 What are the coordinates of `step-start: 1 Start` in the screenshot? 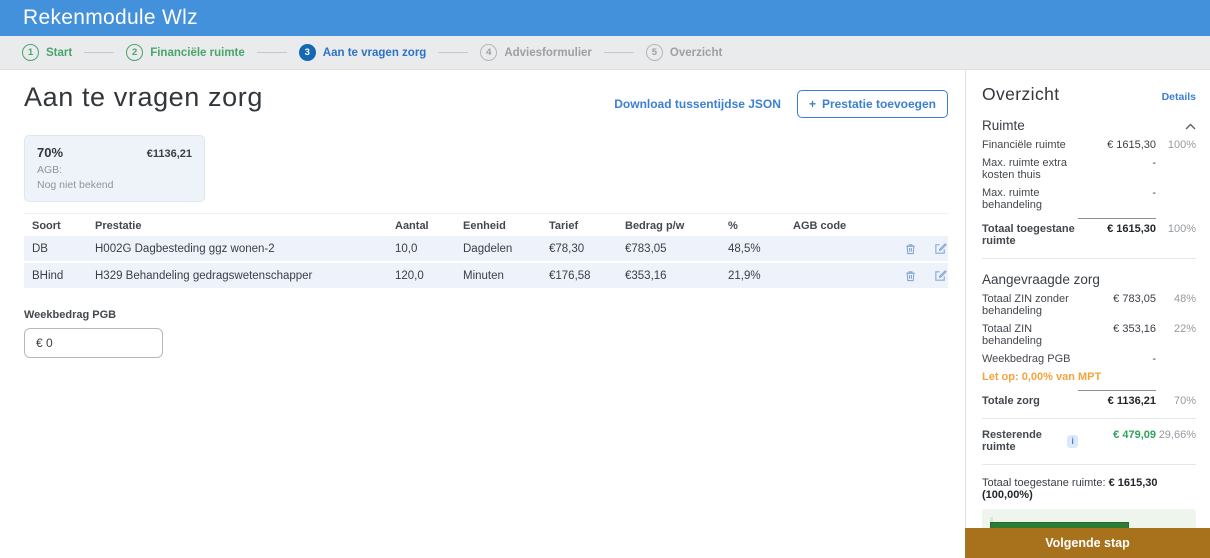 It's located at (47, 52).